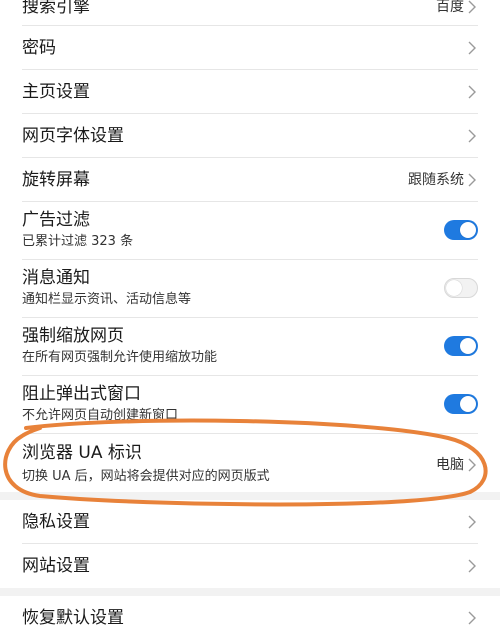 The width and height of the screenshot is (500, 640). Describe the element at coordinates (81, 394) in the screenshot. I see `block-popup-label: 阻止弹出式窗口` at that location.